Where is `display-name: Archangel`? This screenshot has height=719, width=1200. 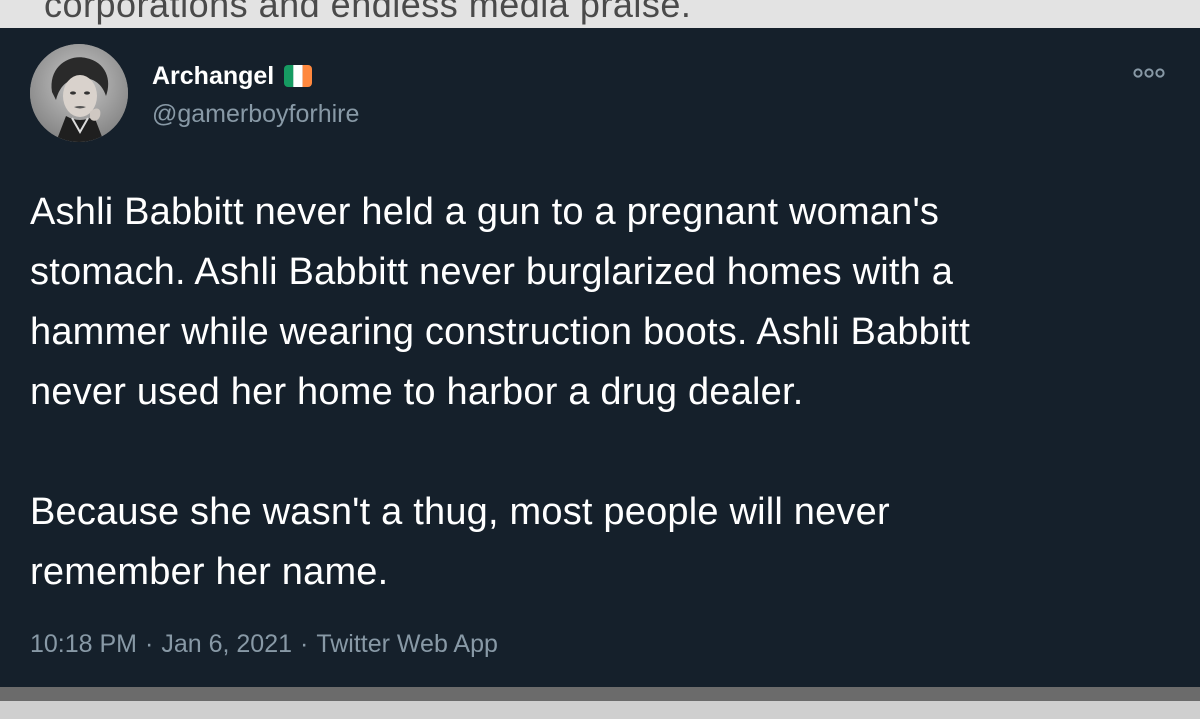
display-name: Archangel is located at coordinates (213, 76).